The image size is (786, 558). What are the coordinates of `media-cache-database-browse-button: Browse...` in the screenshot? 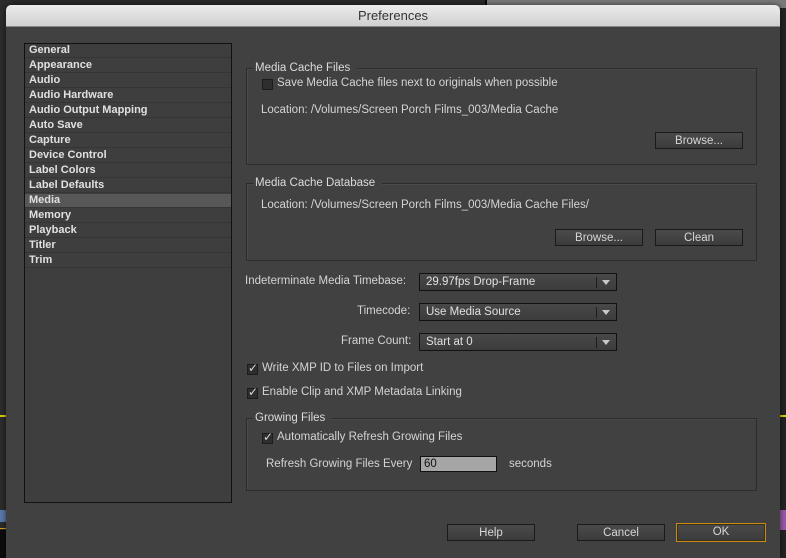 It's located at (599, 237).